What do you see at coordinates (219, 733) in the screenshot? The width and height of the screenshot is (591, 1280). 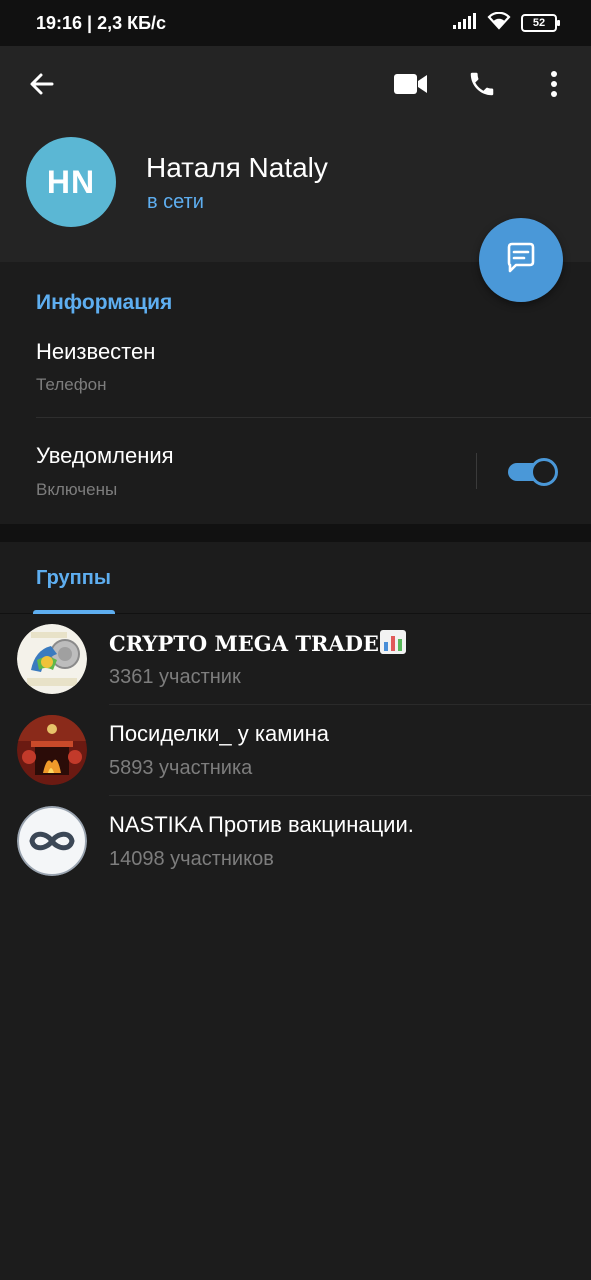 I see `group-name: Посиделки_ у камина` at bounding box center [219, 733].